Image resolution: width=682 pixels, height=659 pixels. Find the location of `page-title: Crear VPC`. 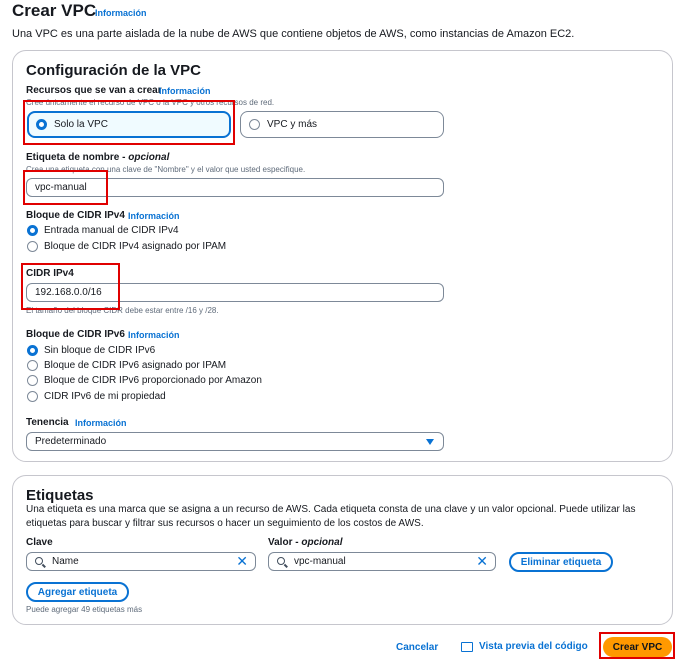

page-title: Crear VPC is located at coordinates (54, 10).